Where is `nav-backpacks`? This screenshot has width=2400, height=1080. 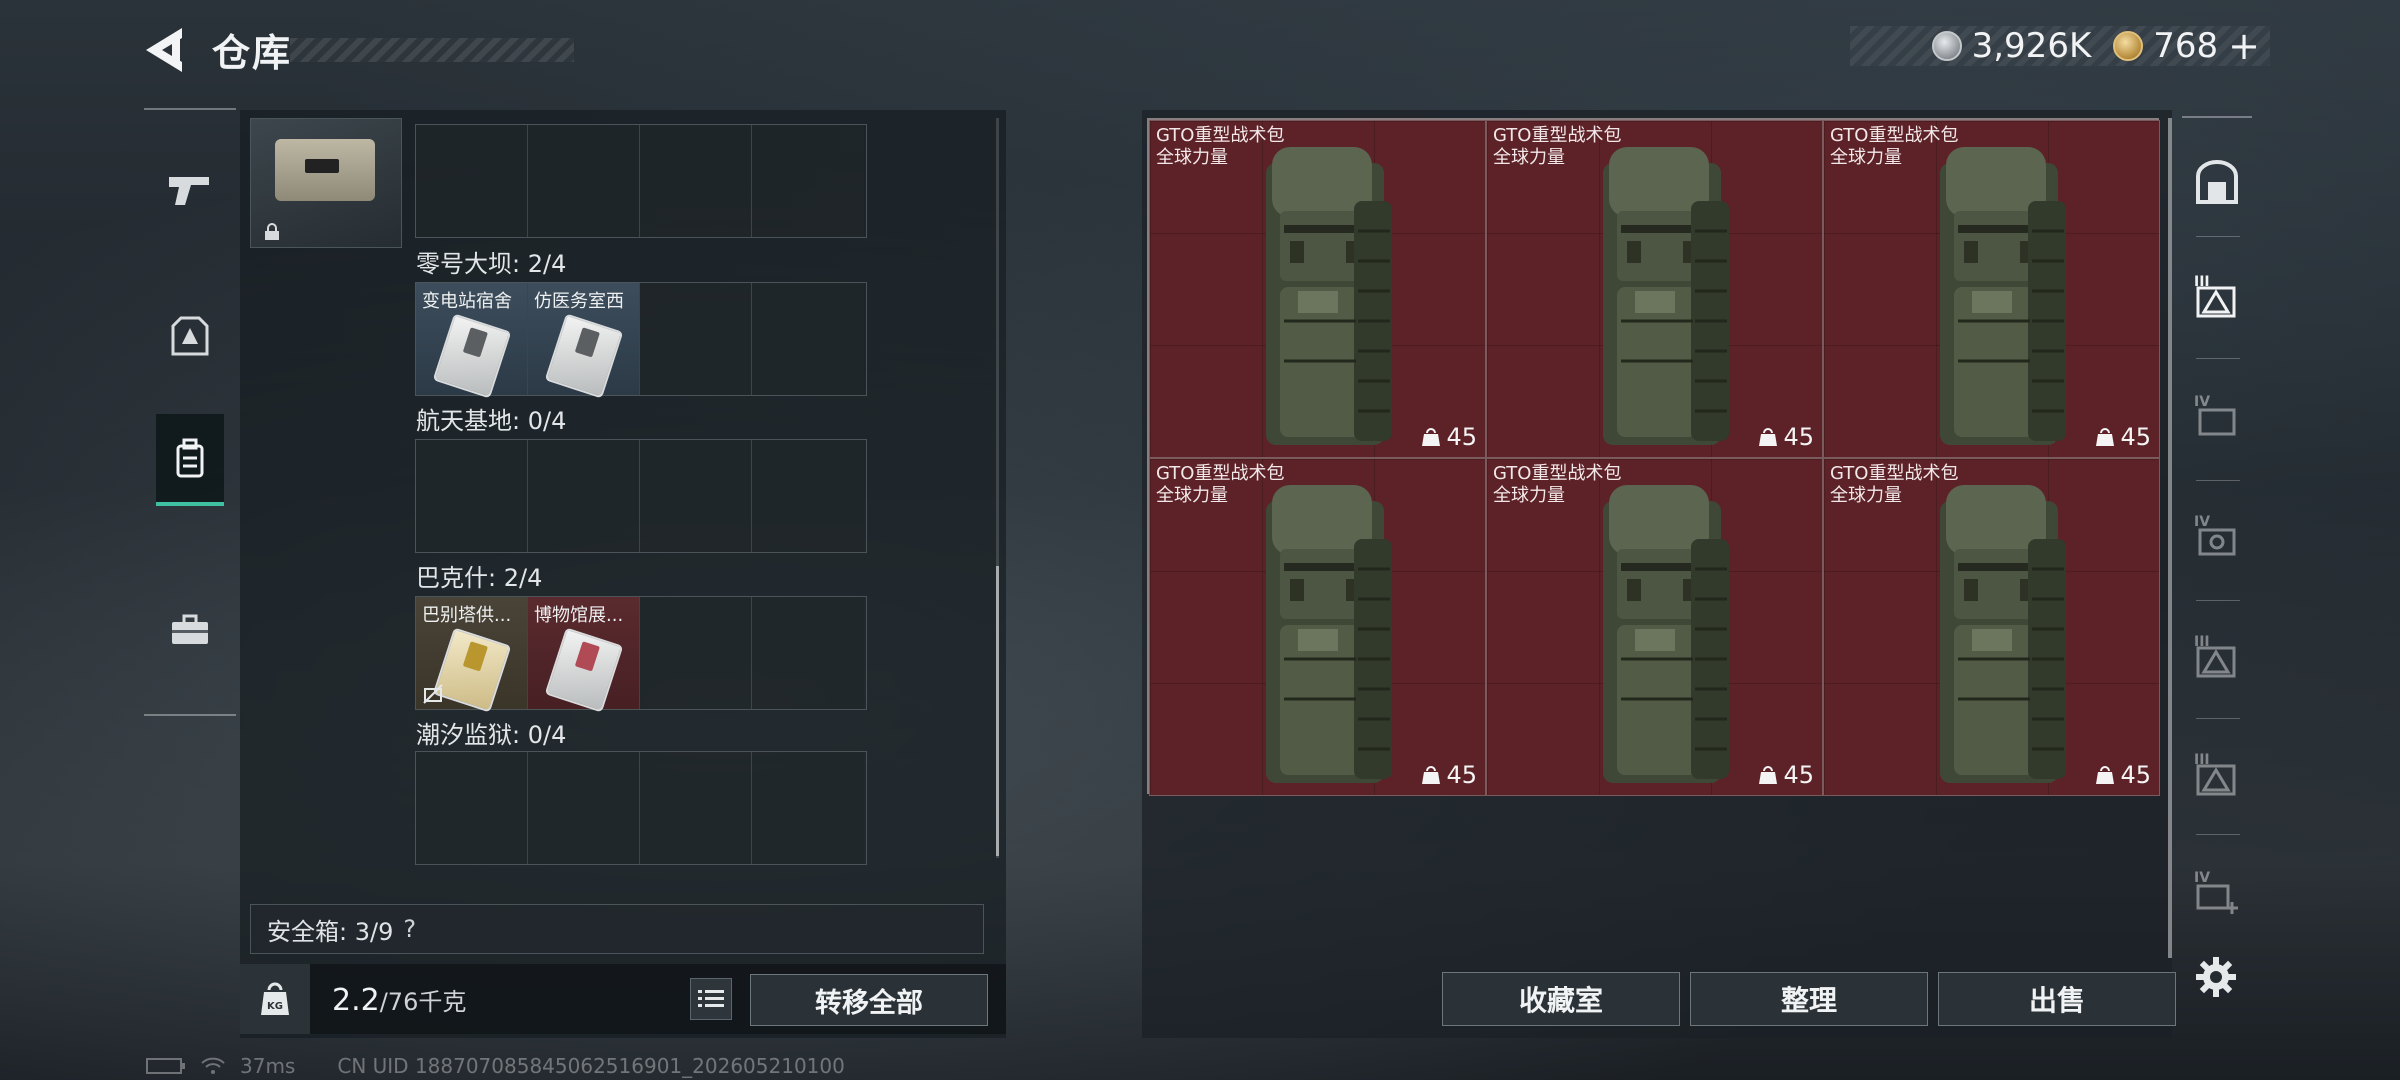 nav-backpacks is located at coordinates (190, 460).